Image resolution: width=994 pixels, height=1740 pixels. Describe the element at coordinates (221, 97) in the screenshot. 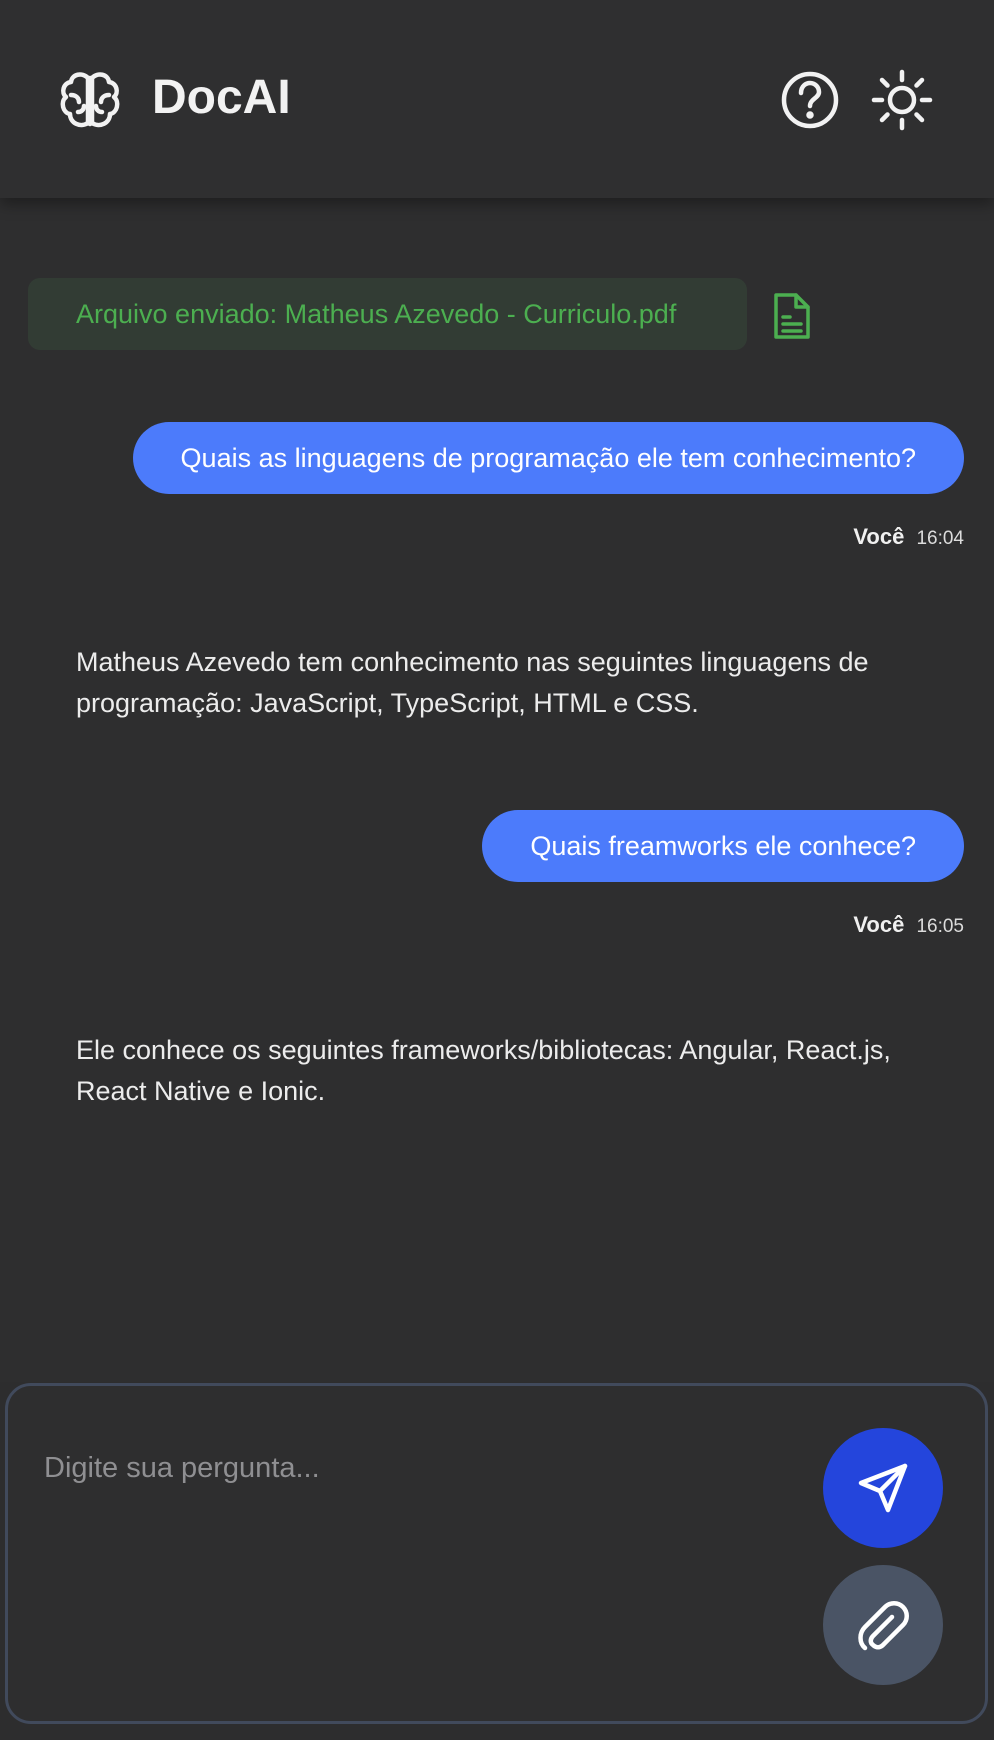

I see `app-title: DocAI` at that location.